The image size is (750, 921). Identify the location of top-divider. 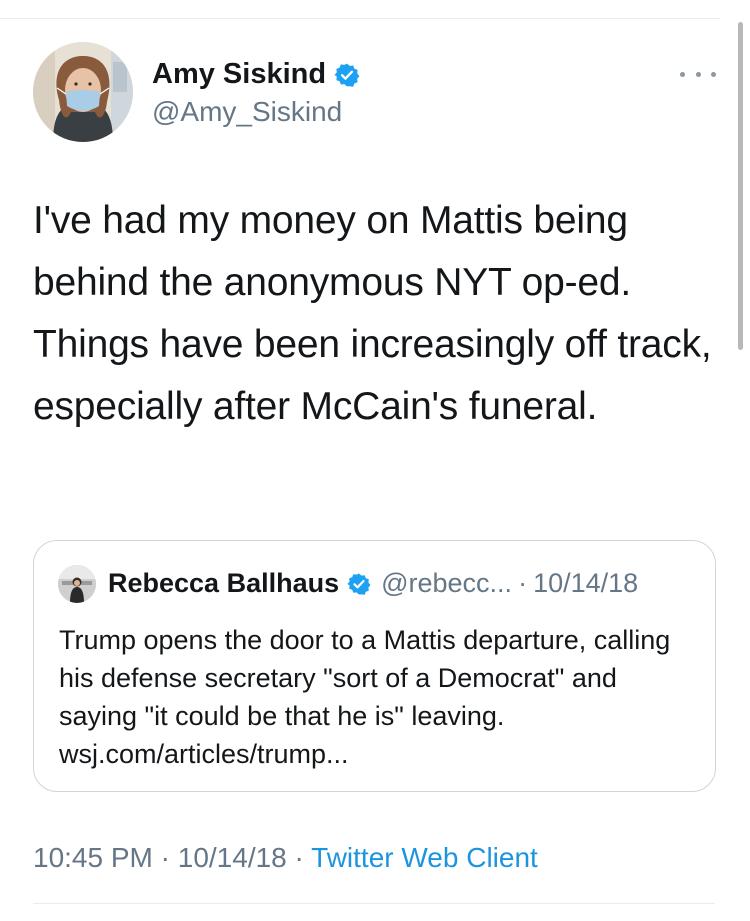
(360, 18).